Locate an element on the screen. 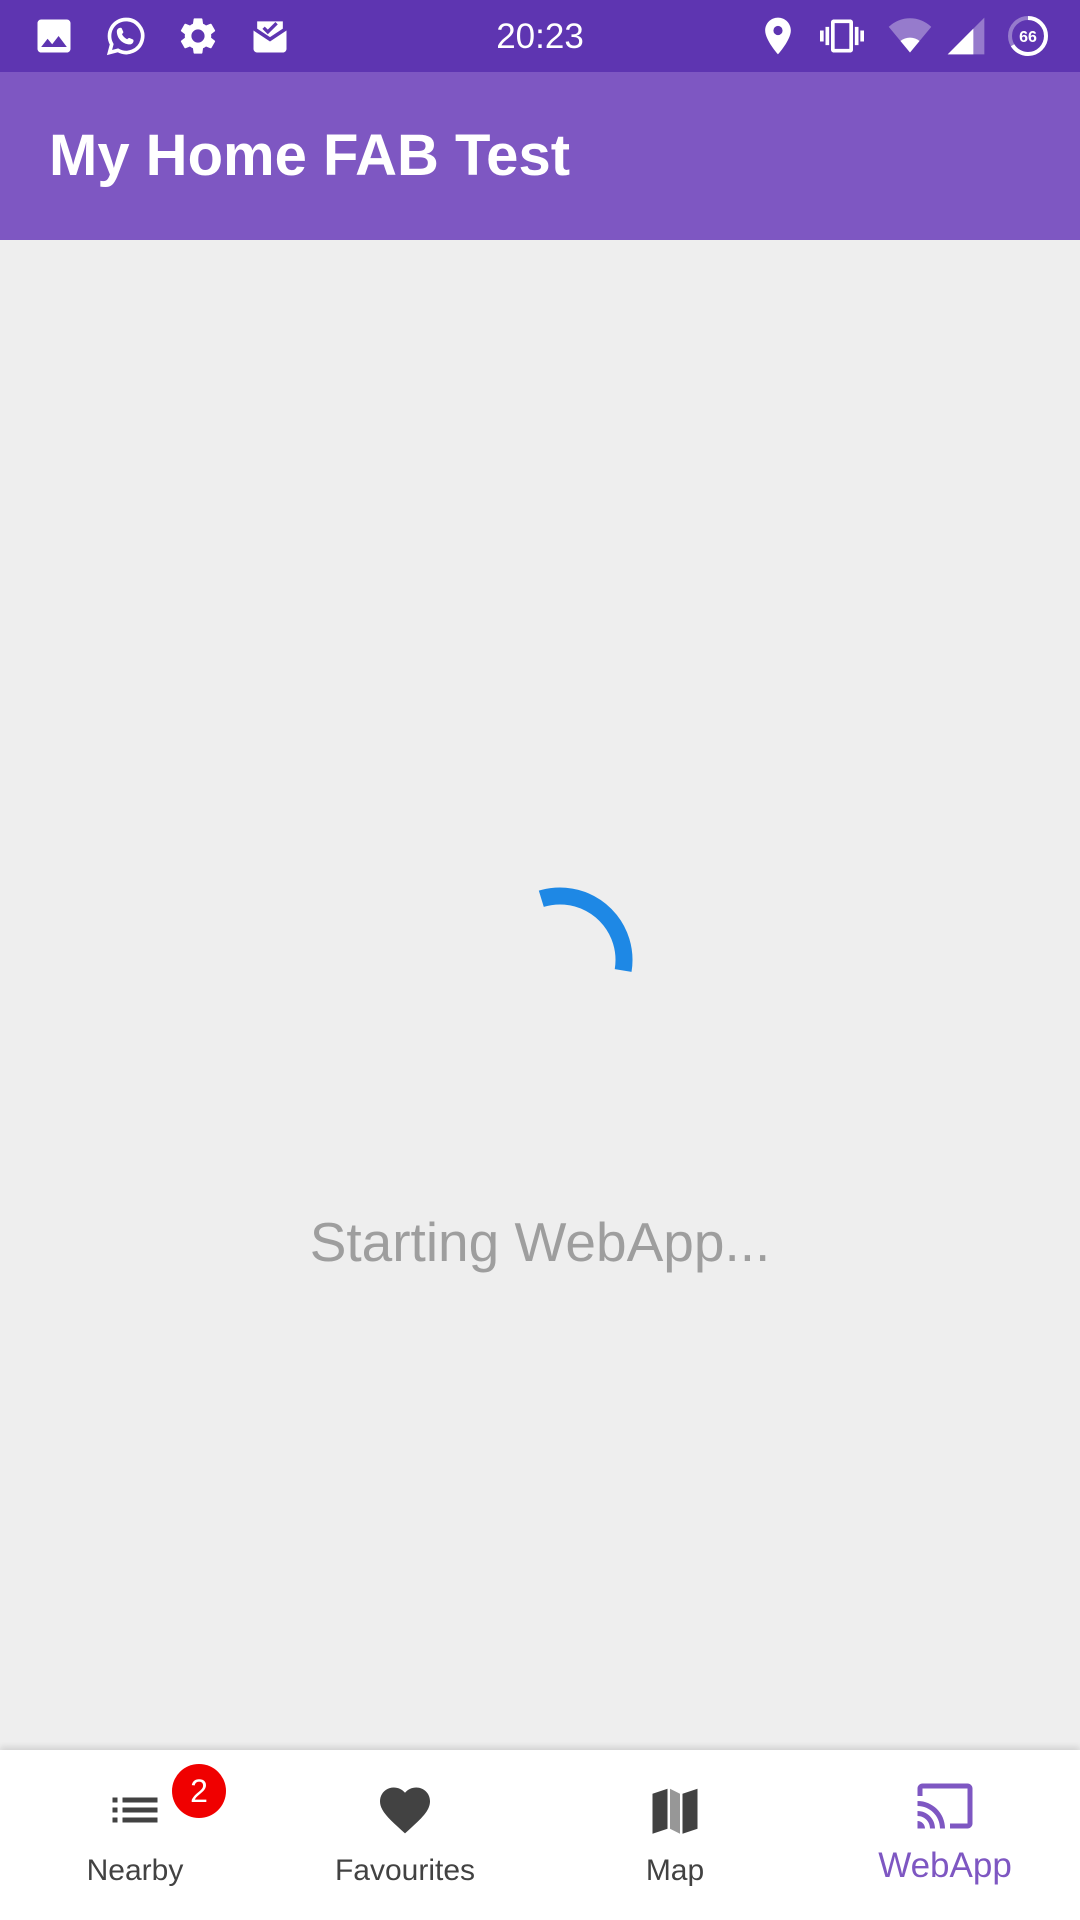 Image resolution: width=1080 pixels, height=1920 pixels. map-icon is located at coordinates (675, 1810).